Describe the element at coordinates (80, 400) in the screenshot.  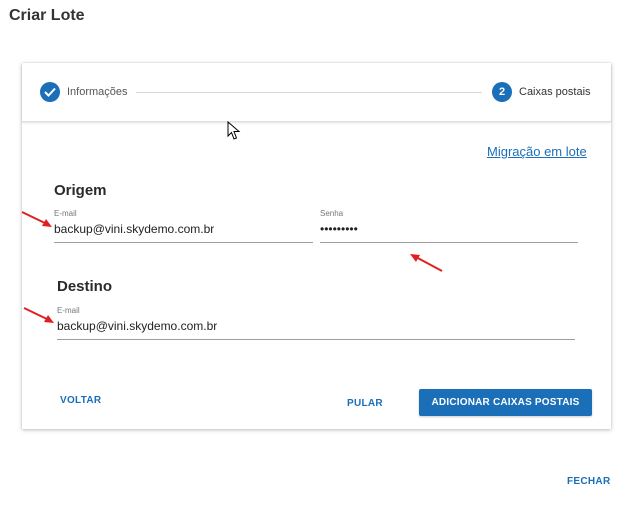
I see `back-button: VOLTAR` at that location.